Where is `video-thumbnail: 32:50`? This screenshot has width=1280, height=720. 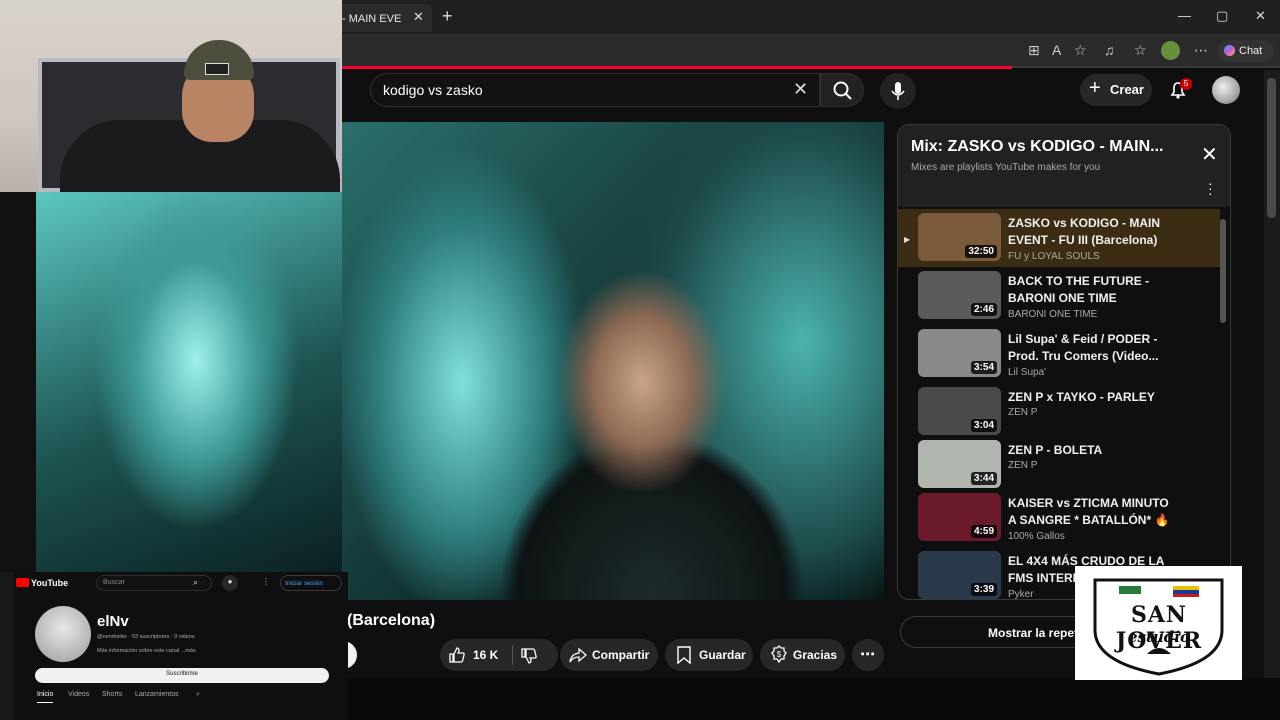
video-thumbnail: 32:50 is located at coordinates (959, 237).